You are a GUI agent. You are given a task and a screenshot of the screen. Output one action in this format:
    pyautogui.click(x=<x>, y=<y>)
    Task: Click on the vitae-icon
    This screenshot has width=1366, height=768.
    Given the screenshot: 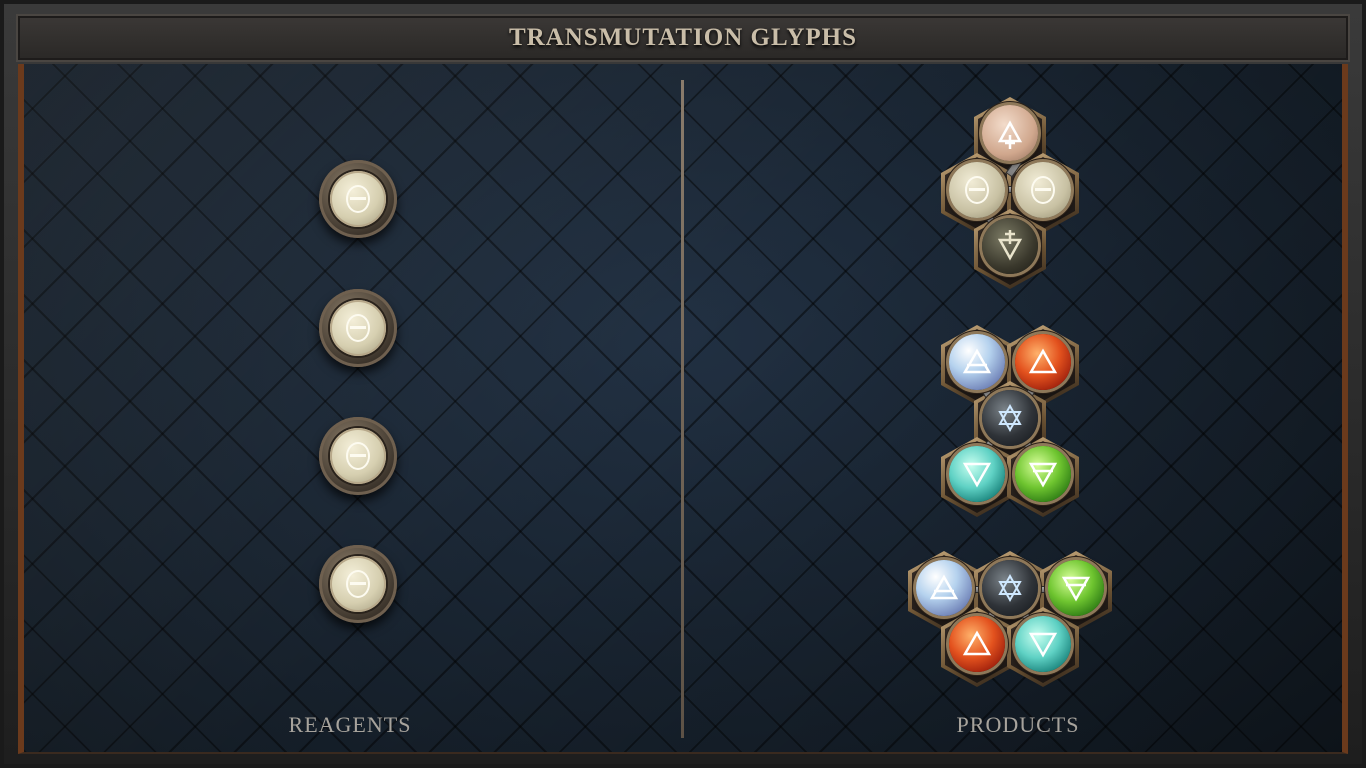 What is the action you would take?
    pyautogui.click(x=1010, y=134)
    